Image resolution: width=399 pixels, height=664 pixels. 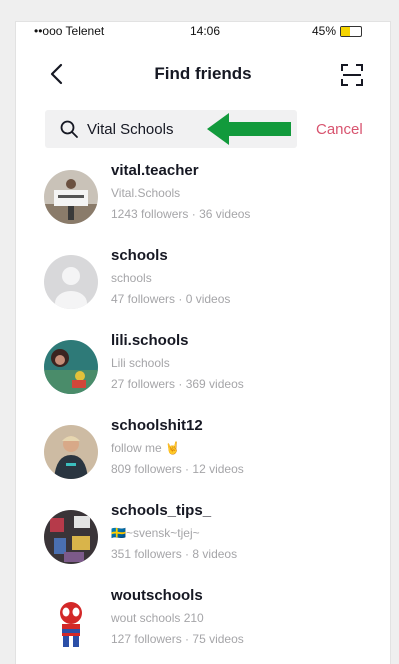 I want to click on follower-count: 47 followers, so click(x=143, y=299).